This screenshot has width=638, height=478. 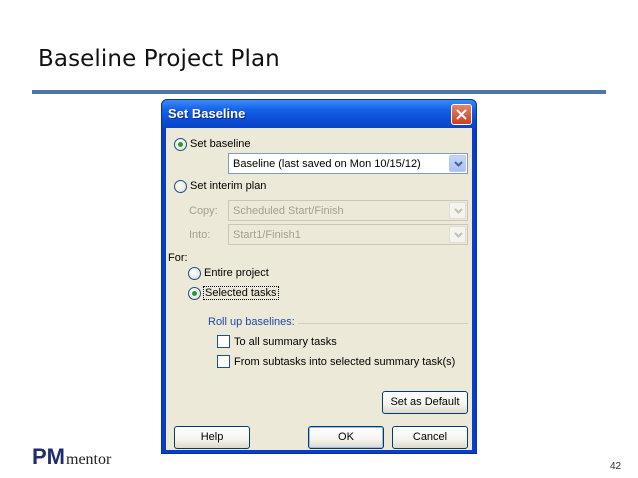 I want to click on set-baseline-label: Set baseline, so click(x=220, y=144).